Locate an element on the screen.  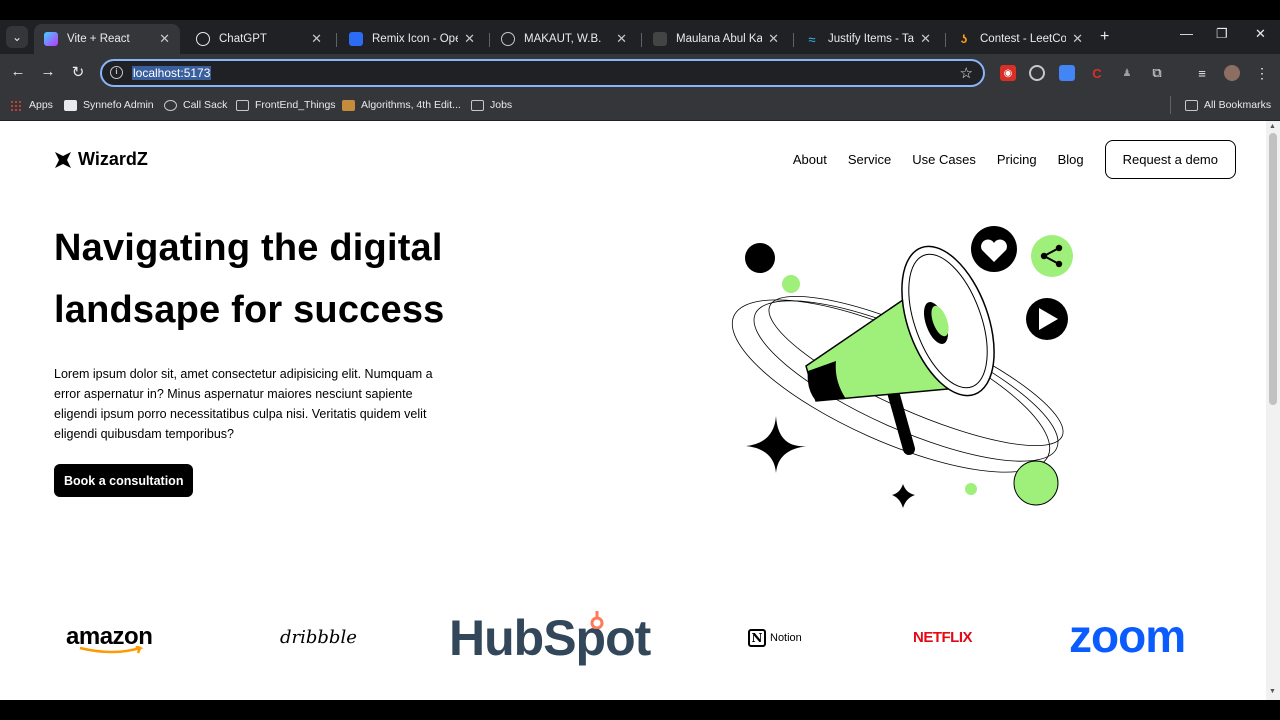
reading-list-icon: ≡ is located at coordinates (1202, 73).